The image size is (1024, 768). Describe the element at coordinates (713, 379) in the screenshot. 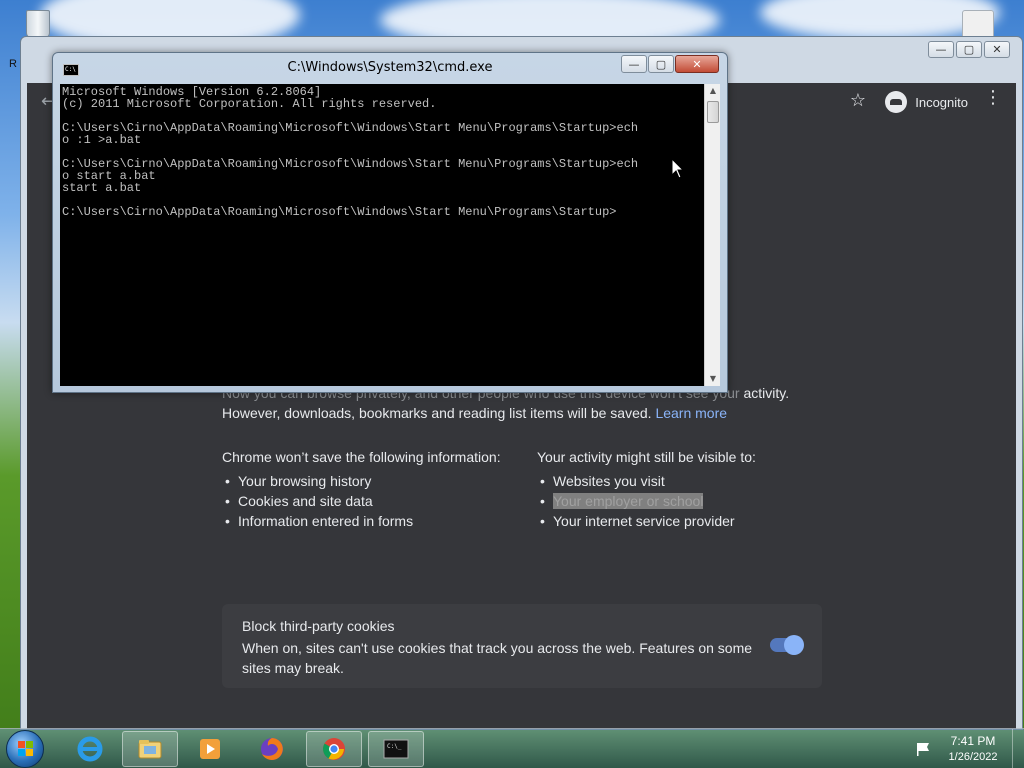

I see `scroll-down-arrow-icon: ▼` at that location.